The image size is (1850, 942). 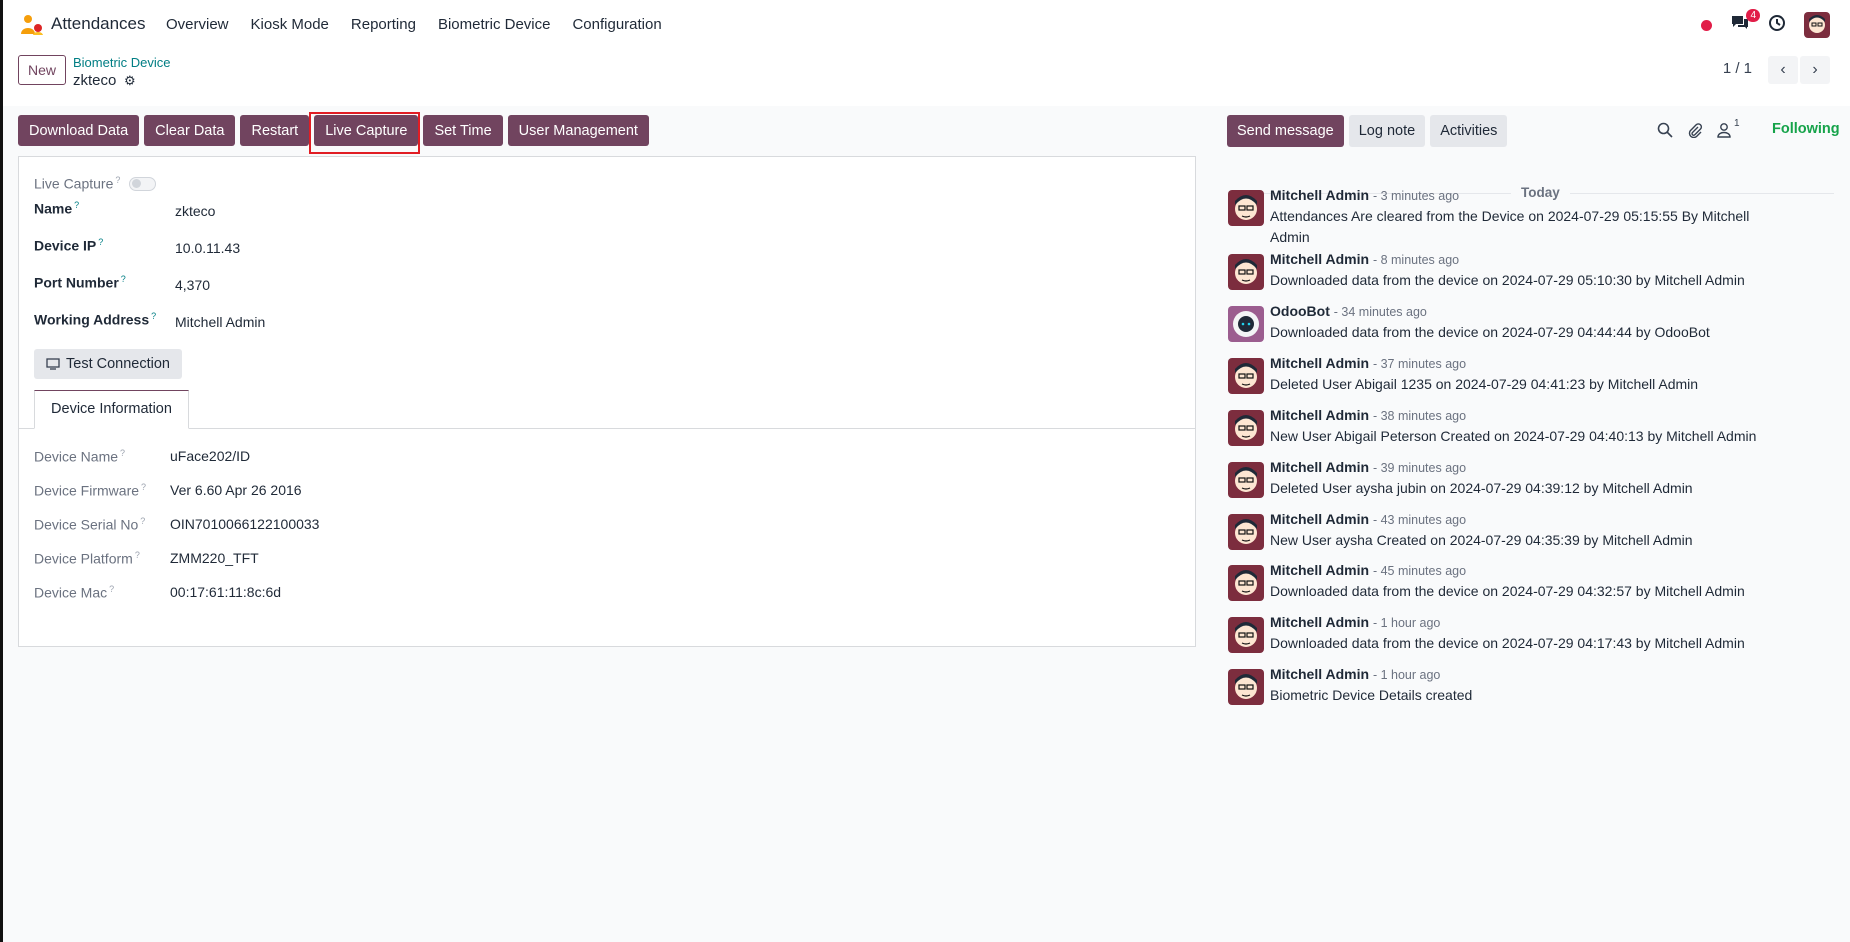 What do you see at coordinates (1737, 68) in the screenshot?
I see `pager-value: 1 / 1` at bounding box center [1737, 68].